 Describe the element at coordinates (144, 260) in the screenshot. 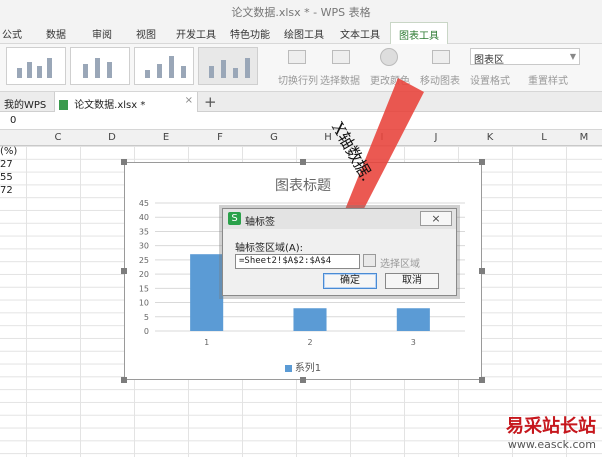

I see `y-tick-label: 25` at that location.